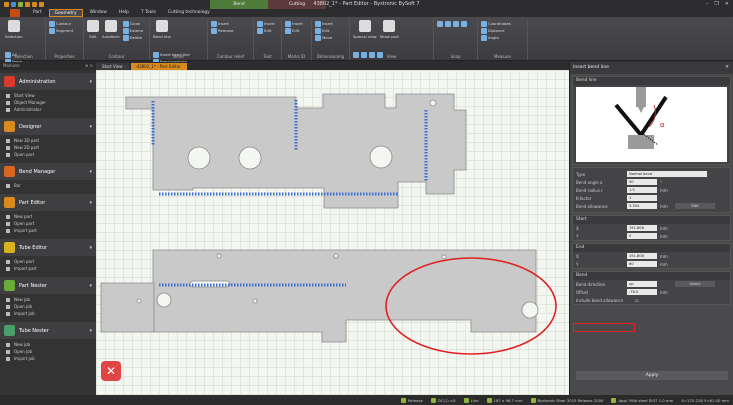 The height and width of the screenshot is (405, 733). I want to click on sidebar-section-header: Administration ▾, so click(48, 81).